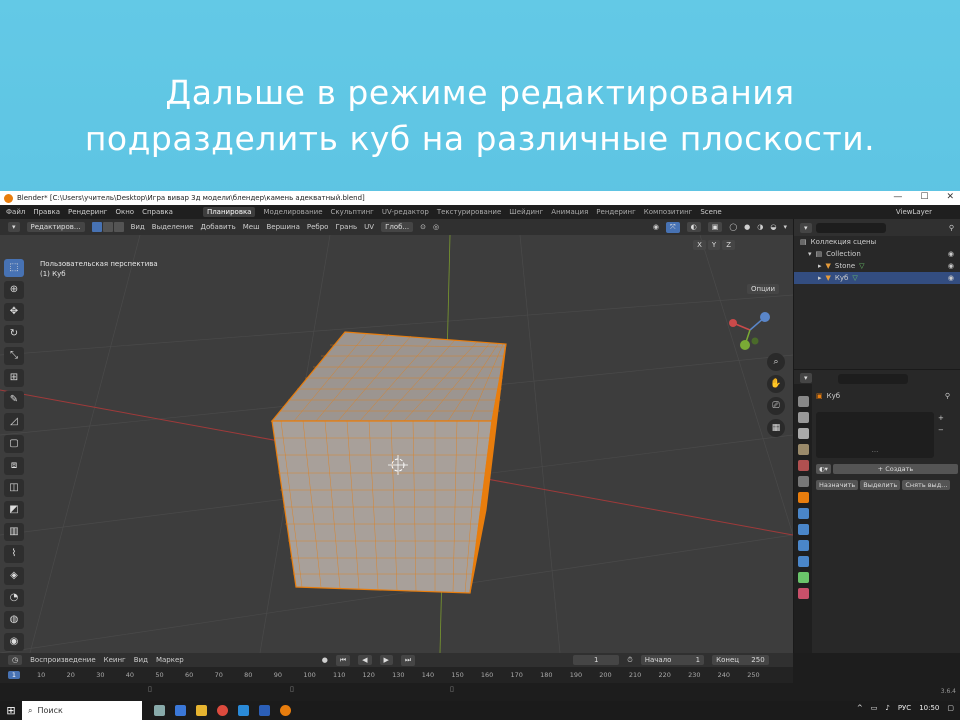 This screenshot has height=720, width=960. What do you see at coordinates (201, 710) in the screenshot?
I see `file-explorer-icon` at bounding box center [201, 710].